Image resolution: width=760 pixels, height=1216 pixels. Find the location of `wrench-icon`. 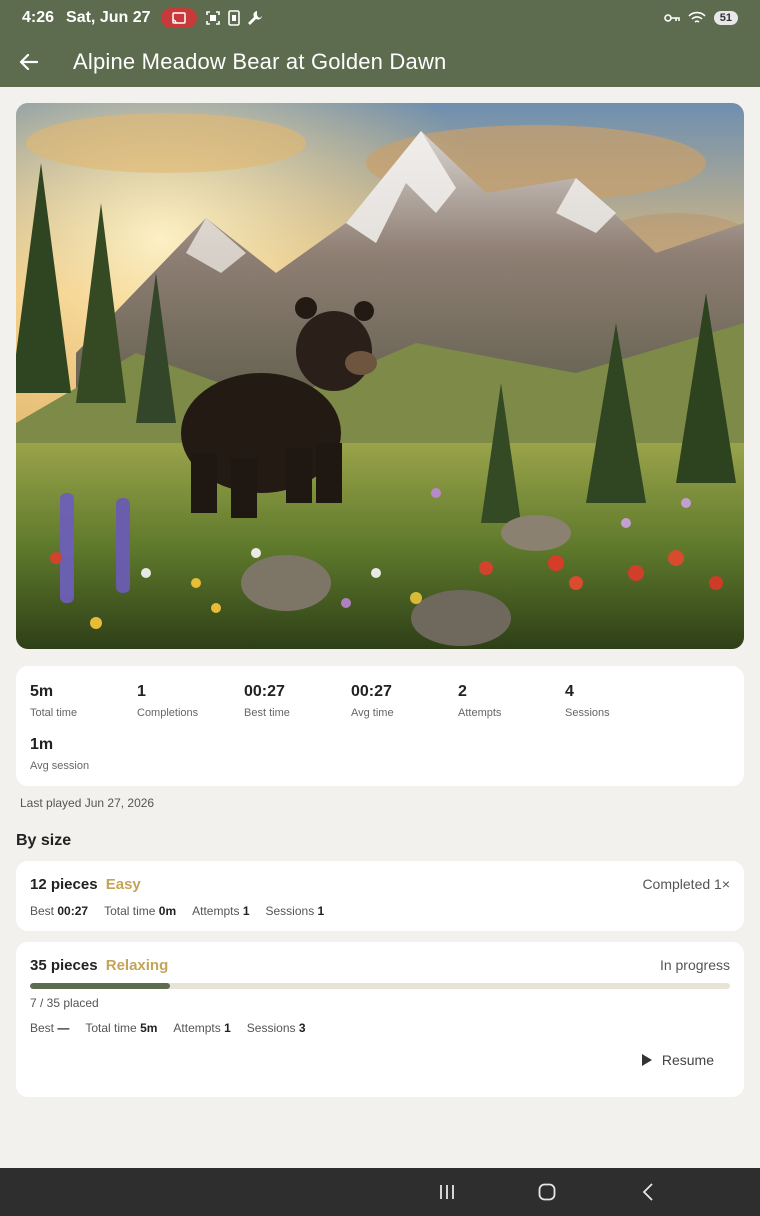

wrench-icon is located at coordinates (254, 18).